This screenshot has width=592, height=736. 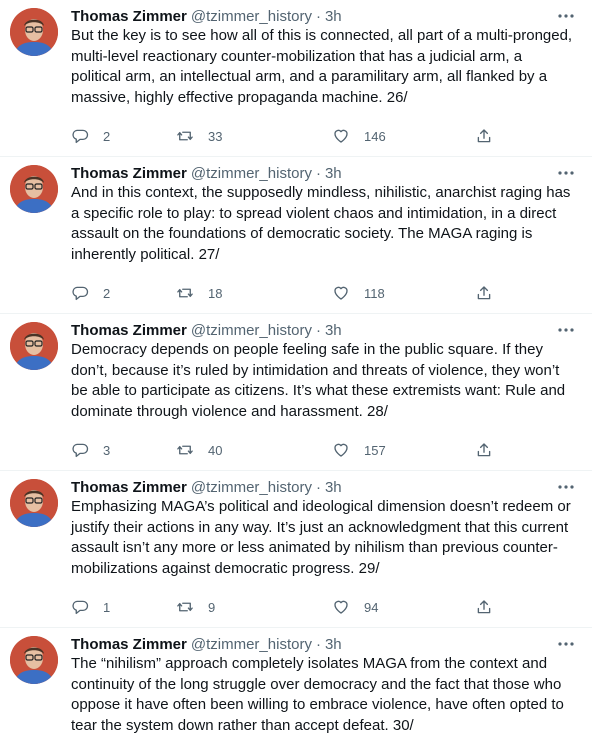 What do you see at coordinates (359, 450) in the screenshot?
I see `like-button: 157` at bounding box center [359, 450].